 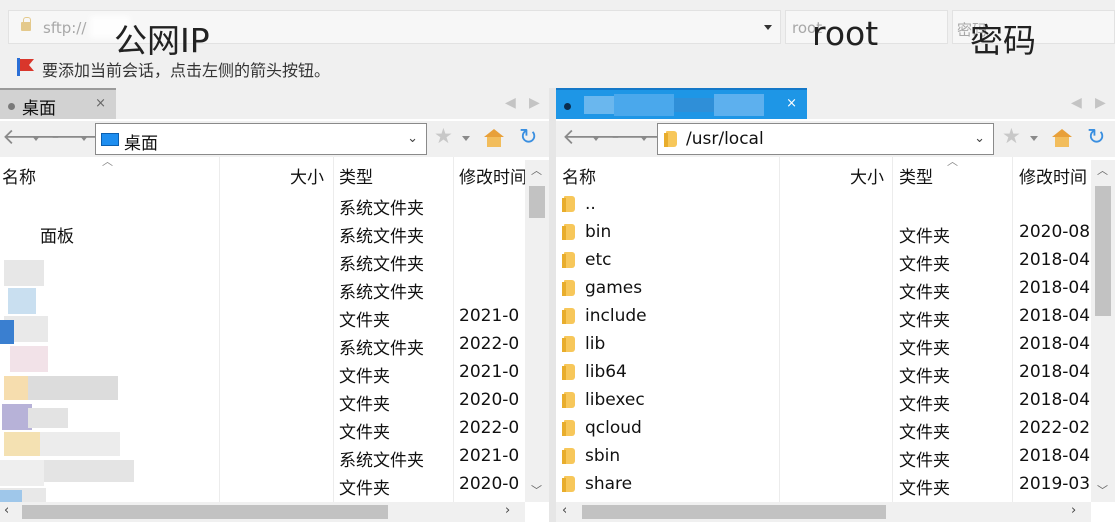 What do you see at coordinates (613, 428) in the screenshot?
I see `file-name: qcloud` at bounding box center [613, 428].